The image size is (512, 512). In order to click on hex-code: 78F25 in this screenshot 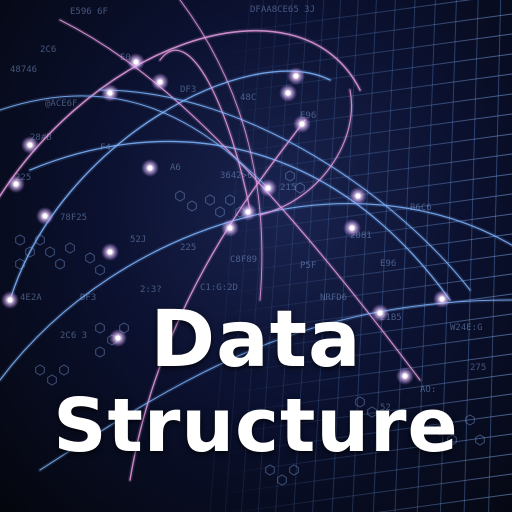, I will do `click(73, 218)`.